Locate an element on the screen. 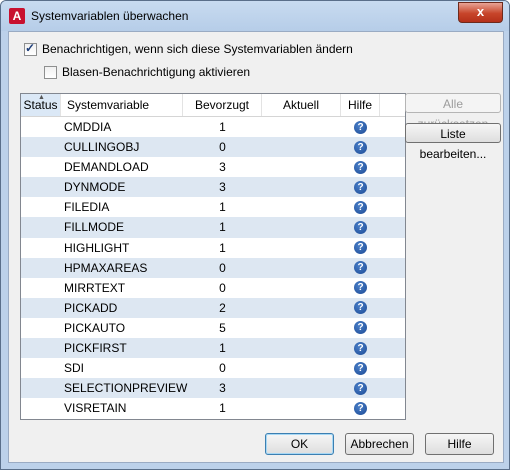 Image resolution: width=510 pixels, height=470 pixels. table-row: DEMANDLOAD 3? is located at coordinates (213, 167).